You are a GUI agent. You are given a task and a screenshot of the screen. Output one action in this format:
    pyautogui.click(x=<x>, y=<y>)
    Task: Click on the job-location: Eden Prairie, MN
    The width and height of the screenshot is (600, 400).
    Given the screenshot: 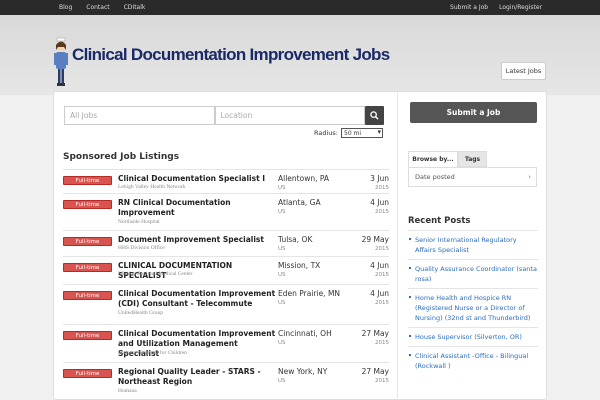 What is the action you would take?
    pyautogui.click(x=309, y=293)
    